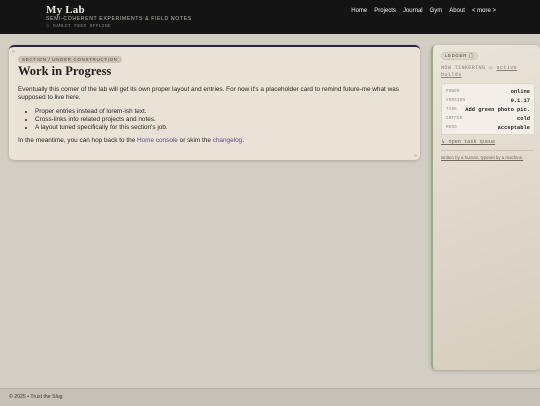  What do you see at coordinates (423, 11) in the screenshot?
I see `main-nav: Home Projects Journal Gym About < more >` at bounding box center [423, 11].